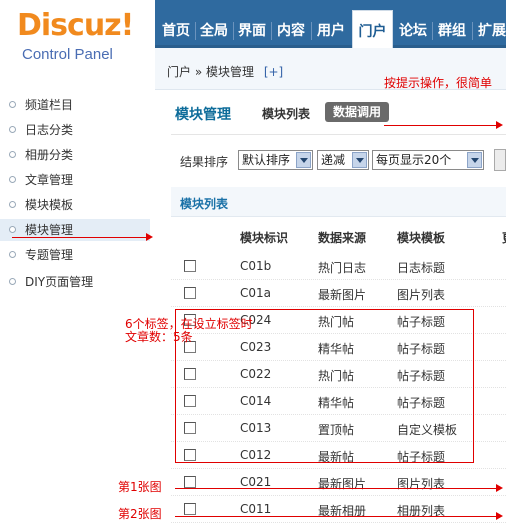  Describe the element at coordinates (75, 105) in the screenshot. I see `sidebar-item-channels: 频道栏目` at that location.